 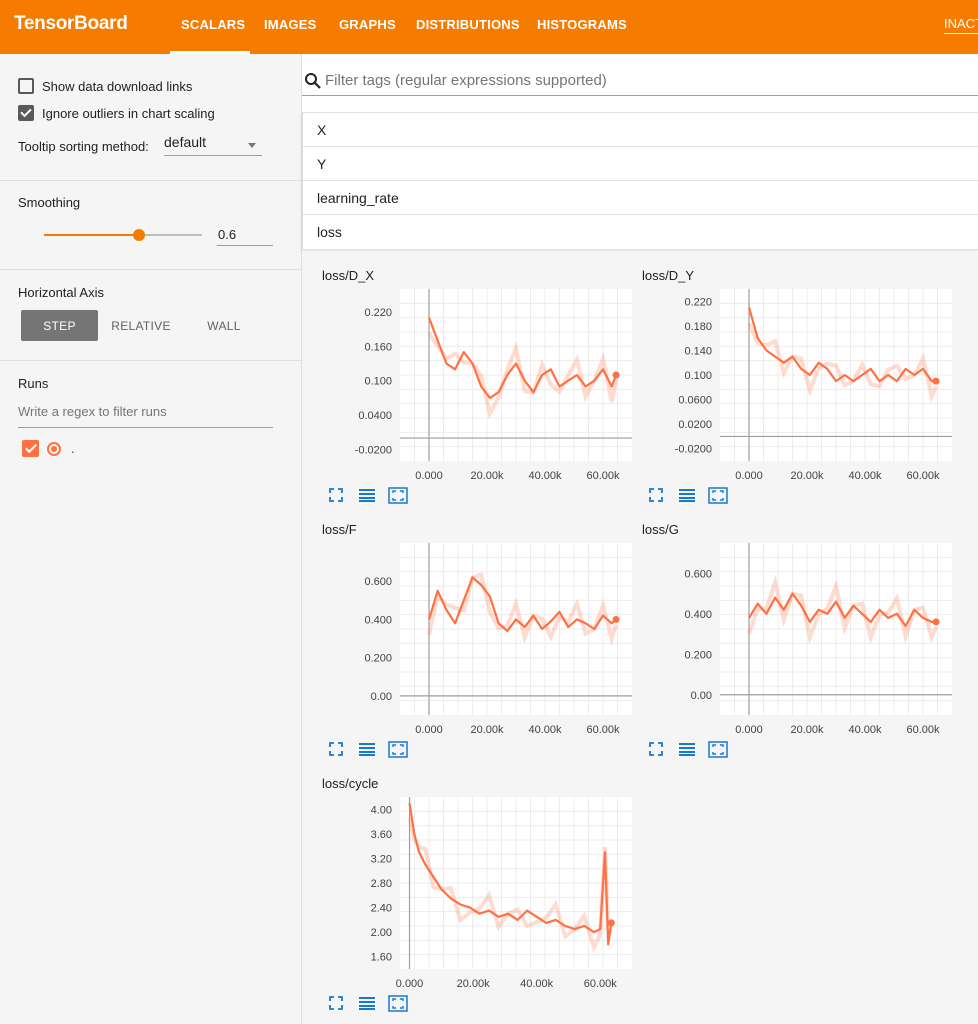 I want to click on horizontal-axis-title: Horizontal Axis, so click(x=61, y=292).